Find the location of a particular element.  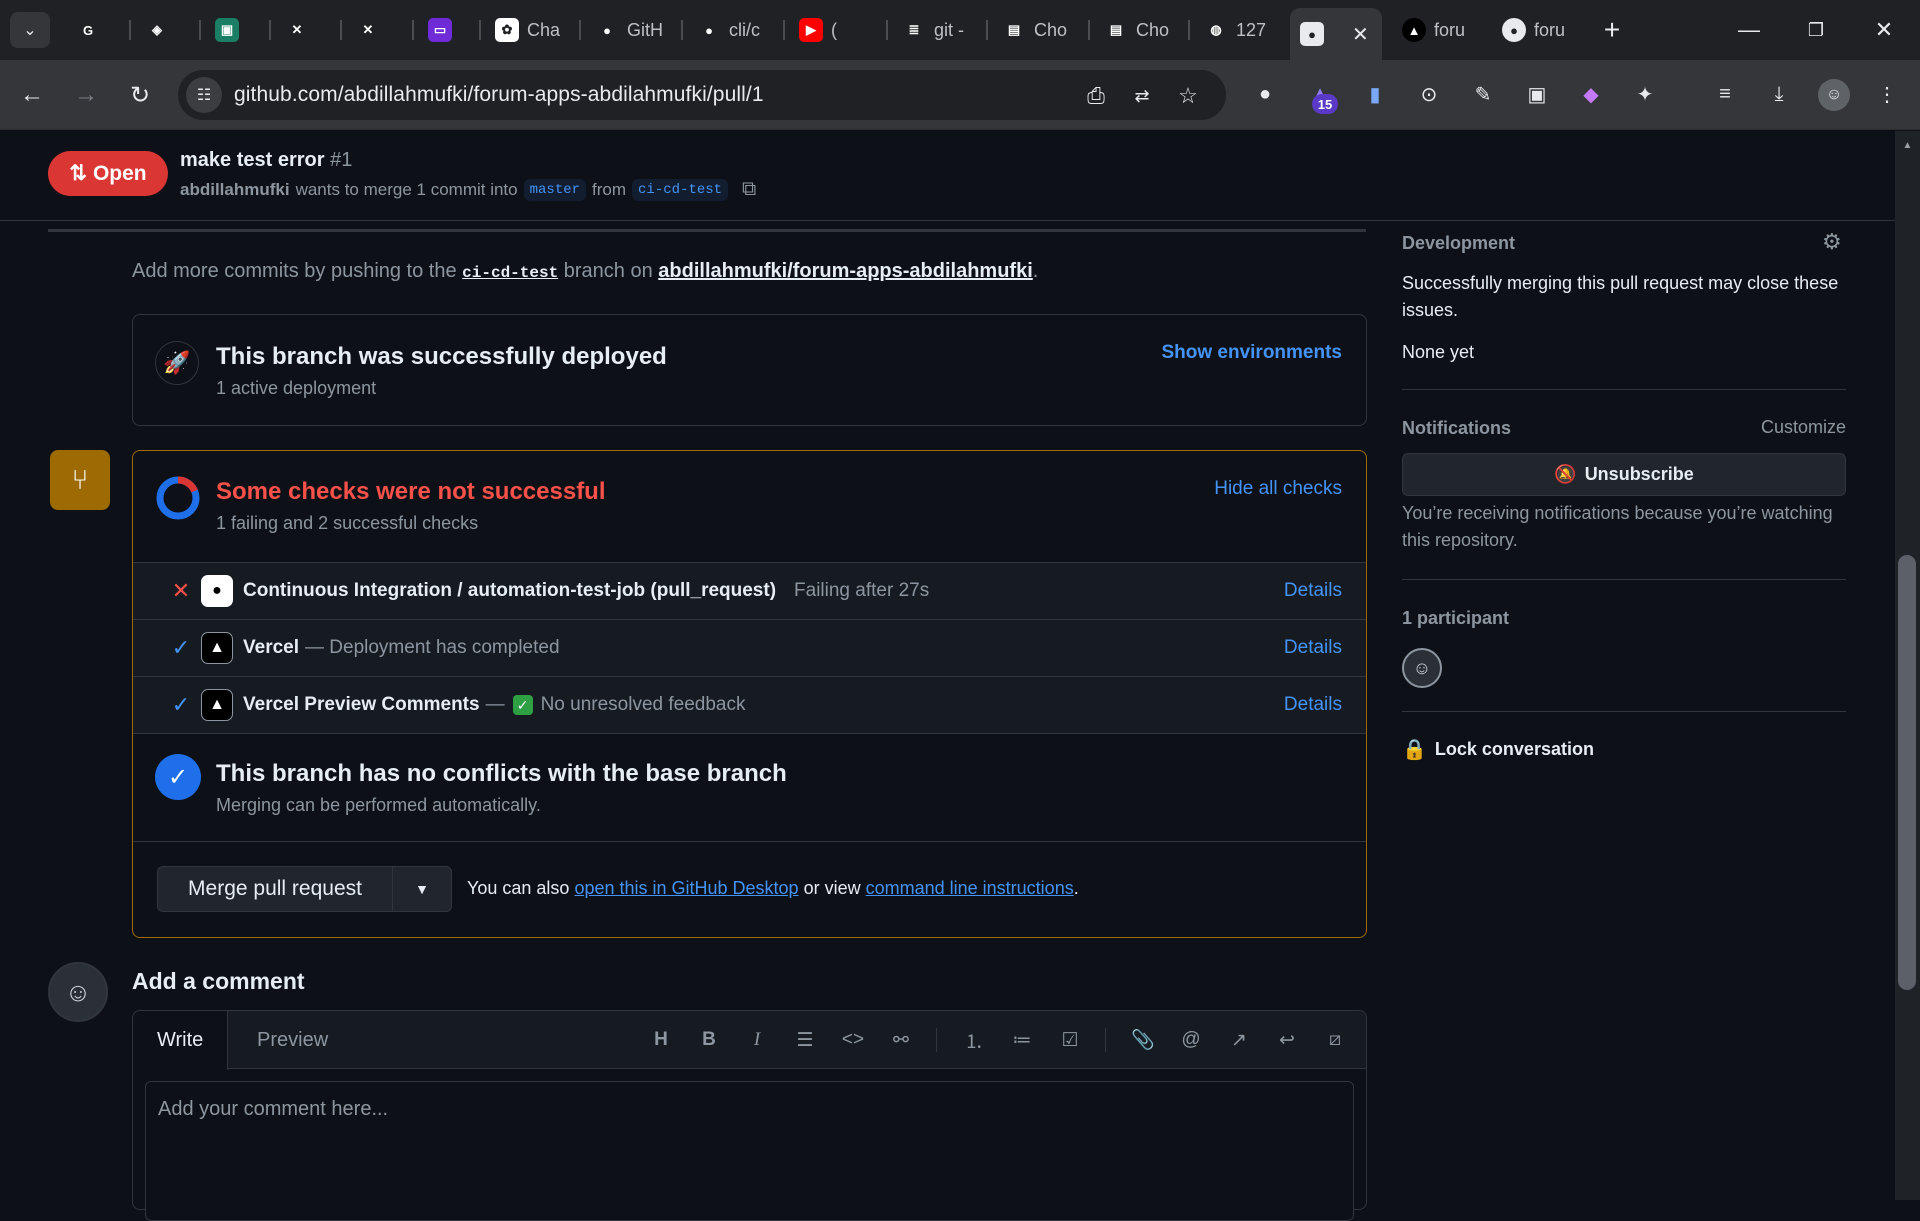

scroll-up-icon: ▲ is located at coordinates (1907, 145).